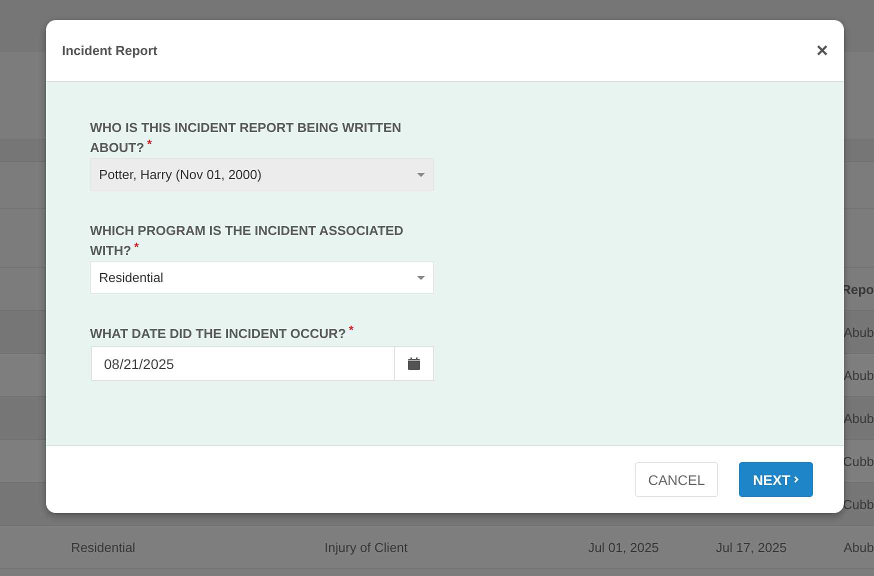  What do you see at coordinates (414, 363) in the screenshot?
I see `calendar-icon` at bounding box center [414, 363].